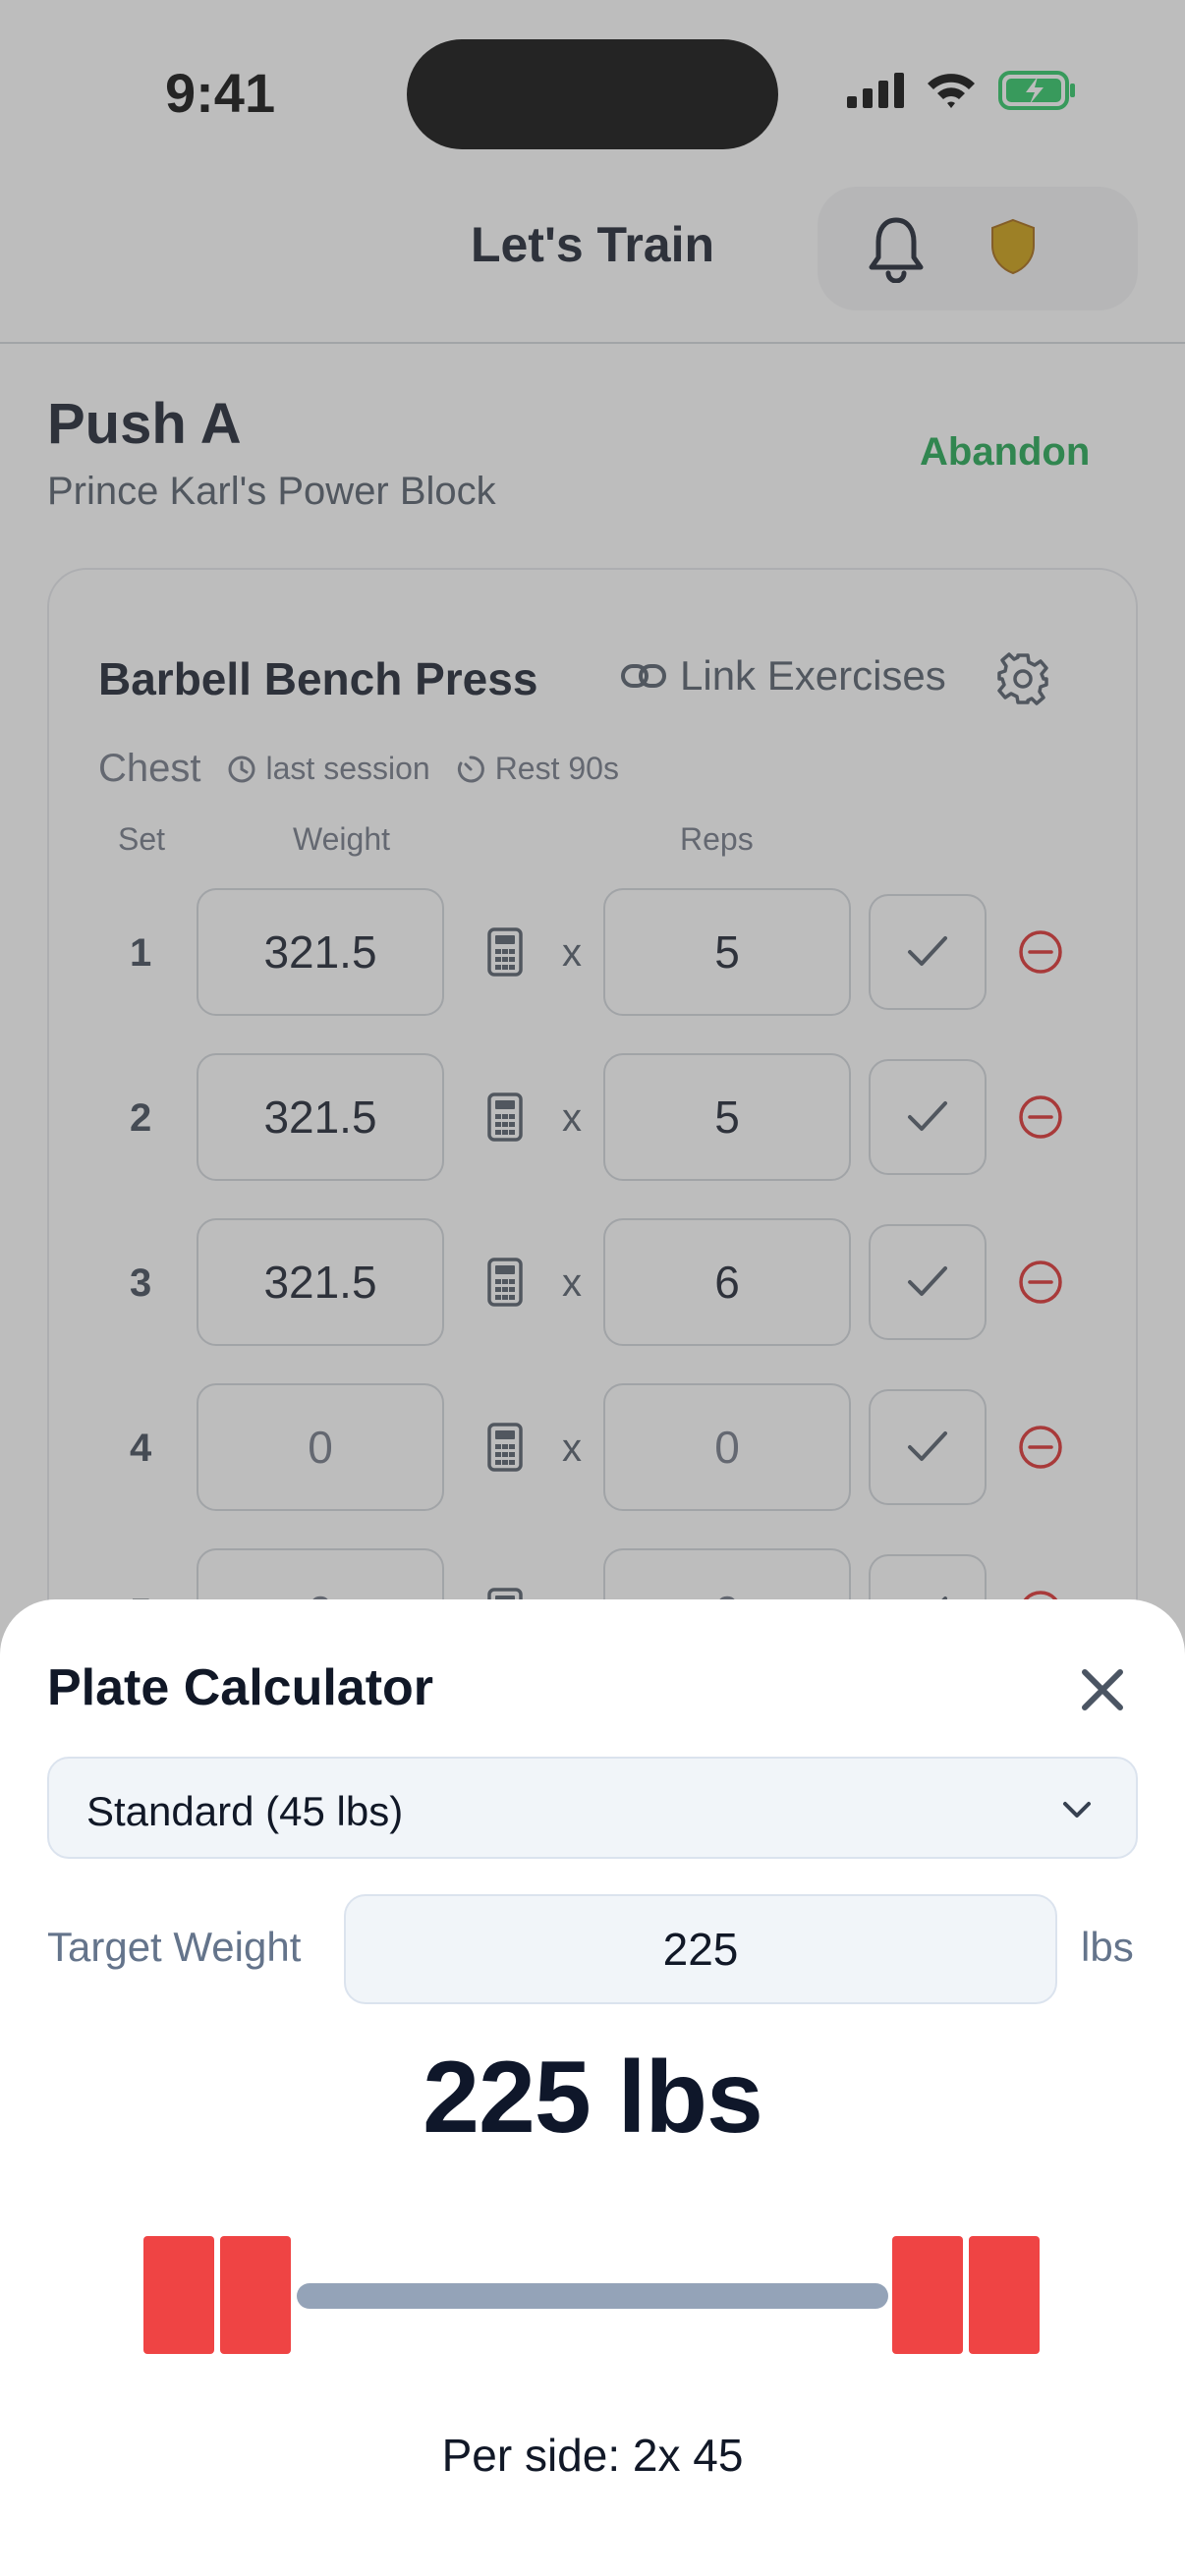 The image size is (1185, 2576). I want to click on plate-right-outer, so click(1005, 2295).